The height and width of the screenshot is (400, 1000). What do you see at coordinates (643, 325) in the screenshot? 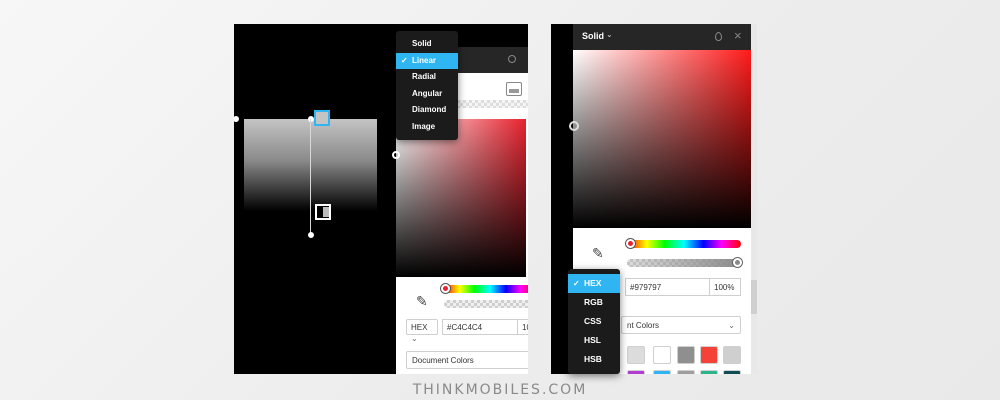
I see `color-library-value: nt Colors` at bounding box center [643, 325].